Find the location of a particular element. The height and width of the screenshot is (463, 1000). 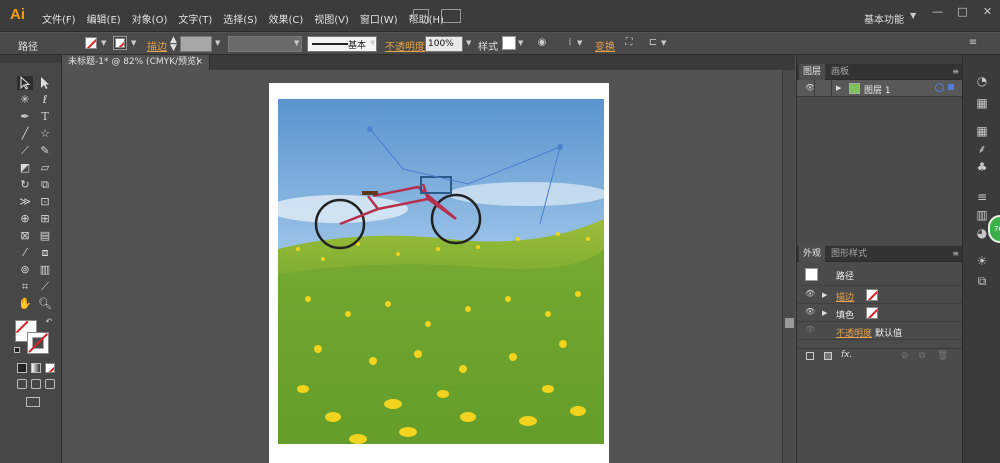

menu-select: 选择(S) is located at coordinates (240, 18).